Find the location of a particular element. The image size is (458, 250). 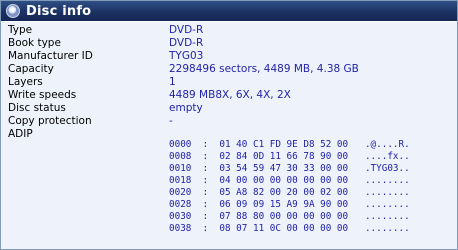

field-label: Layers is located at coordinates (25, 82).